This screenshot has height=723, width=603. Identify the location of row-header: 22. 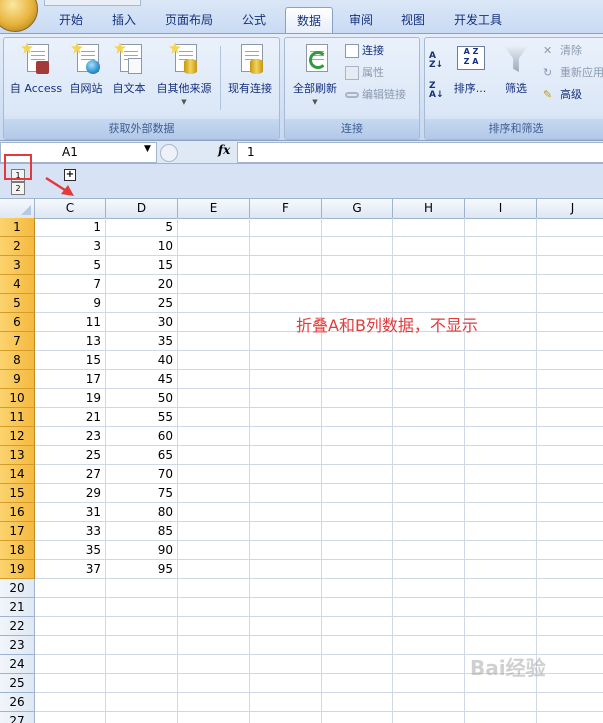
(17, 626).